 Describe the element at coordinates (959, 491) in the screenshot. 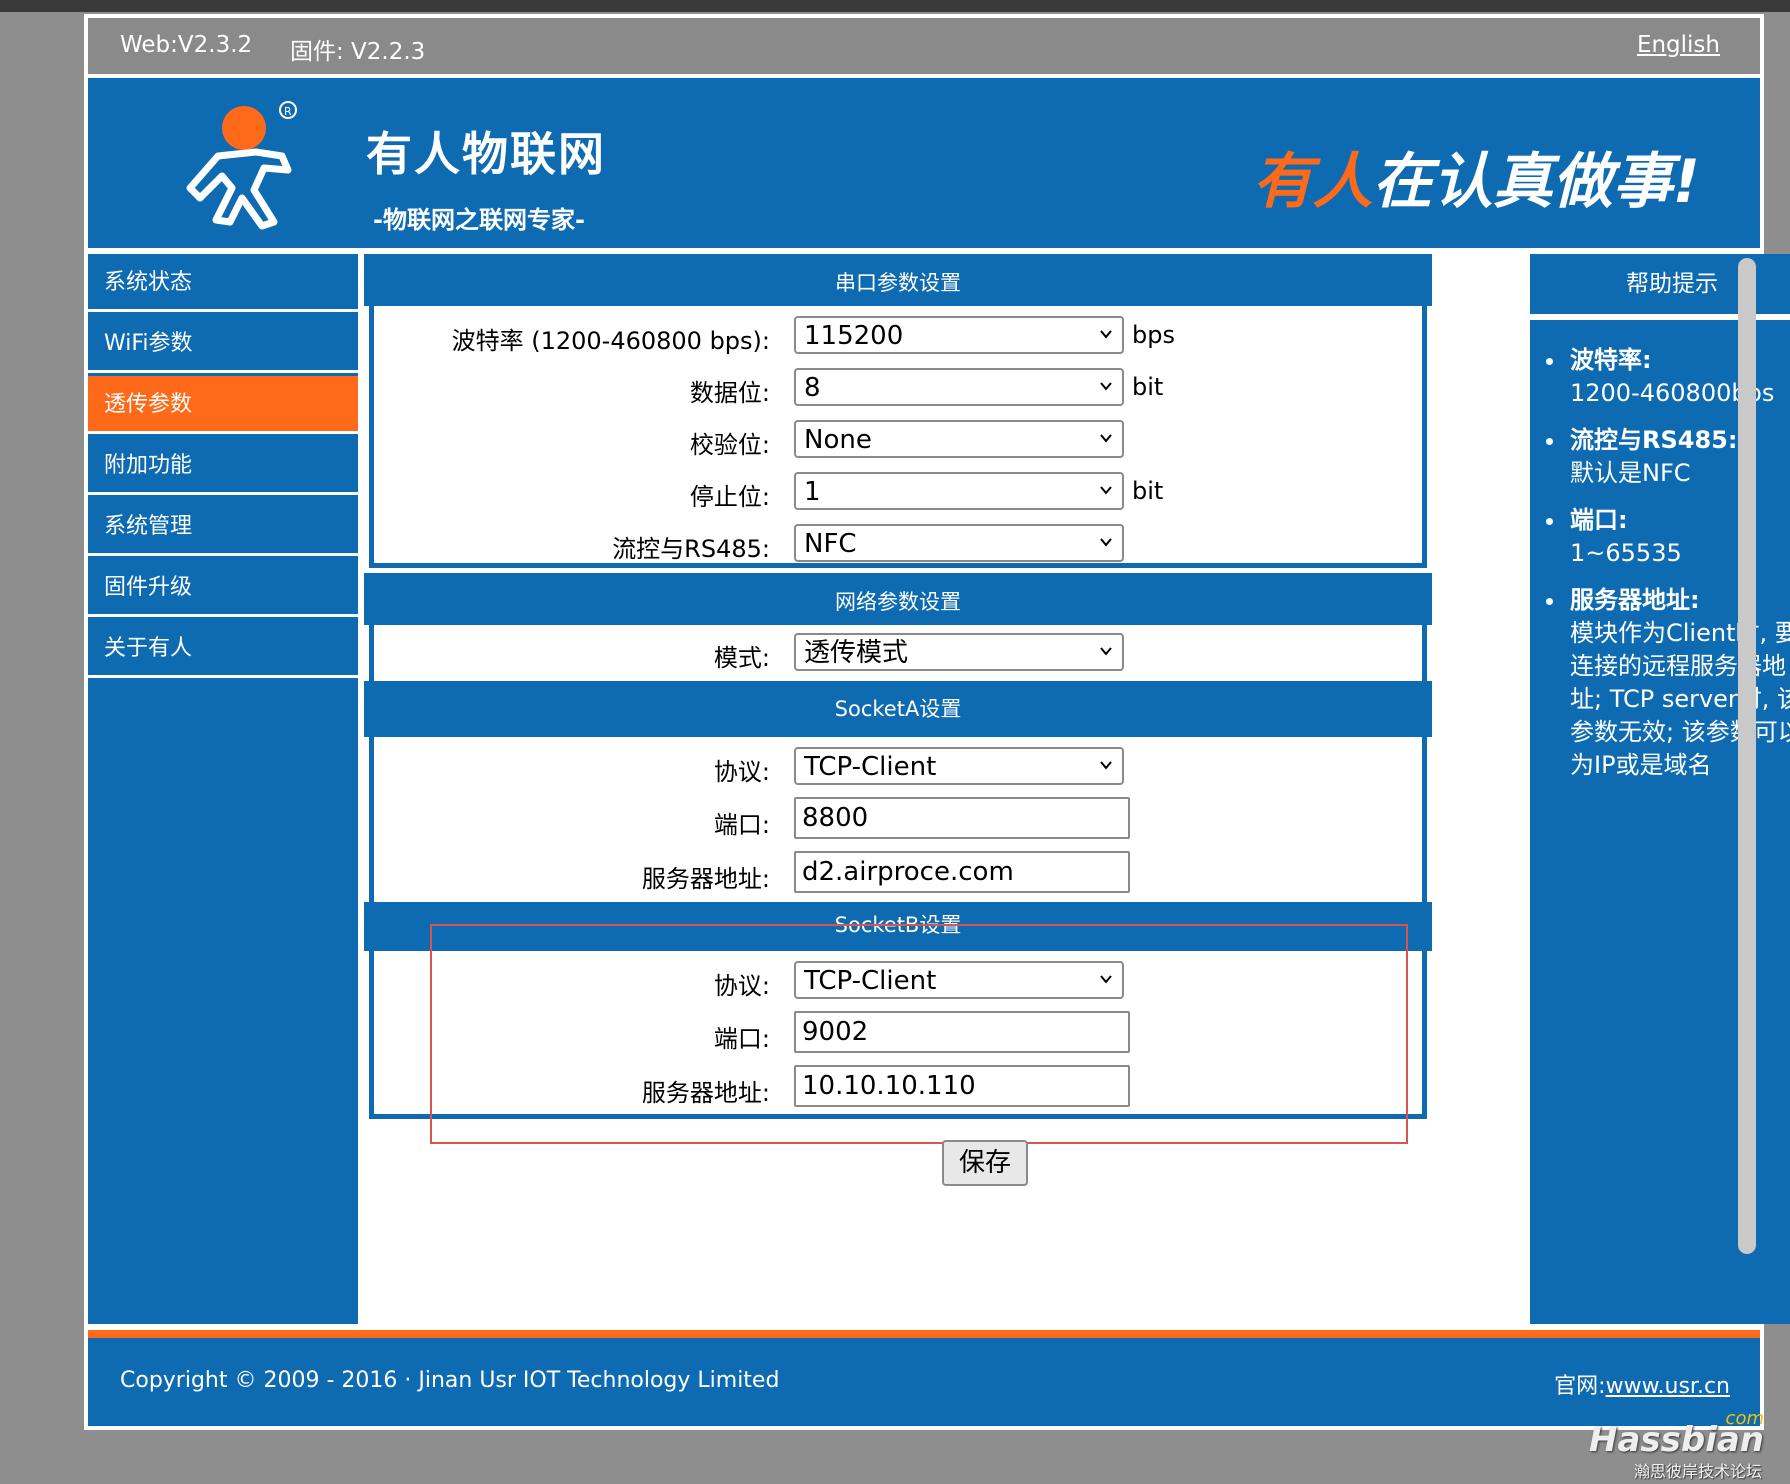

I see `stopbits-select: 1` at that location.